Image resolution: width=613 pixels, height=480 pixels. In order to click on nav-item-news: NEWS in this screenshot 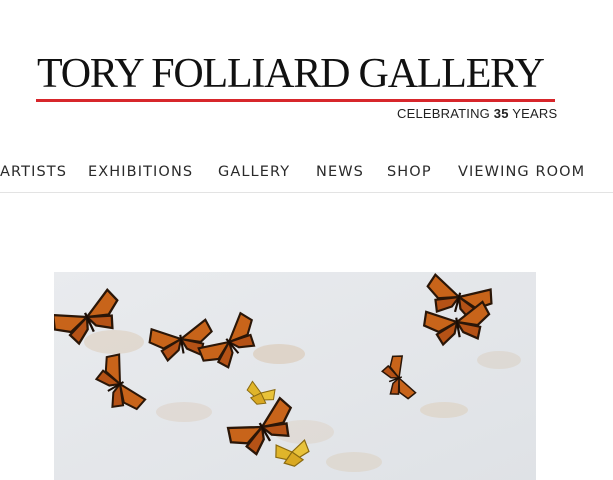, I will do `click(340, 172)`.